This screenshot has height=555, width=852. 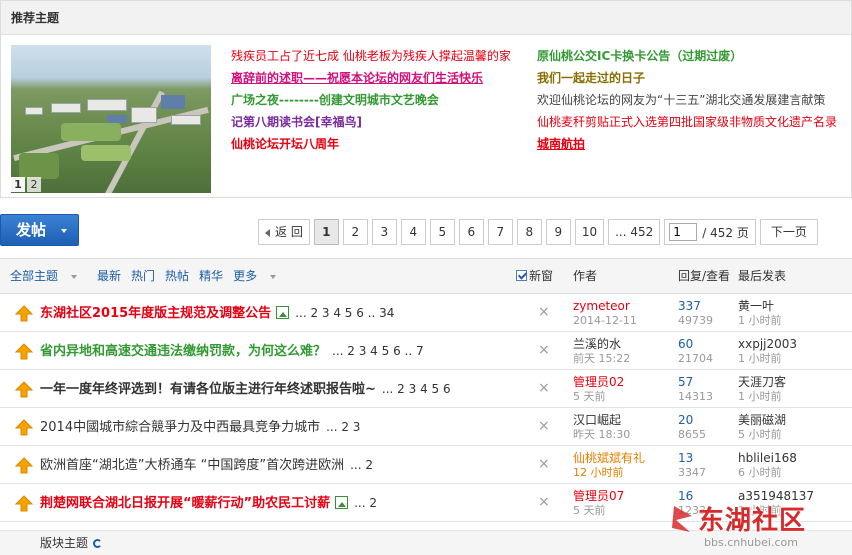 What do you see at coordinates (534, 276) in the screenshot?
I see `new-window-toggle: 新窗` at bounding box center [534, 276].